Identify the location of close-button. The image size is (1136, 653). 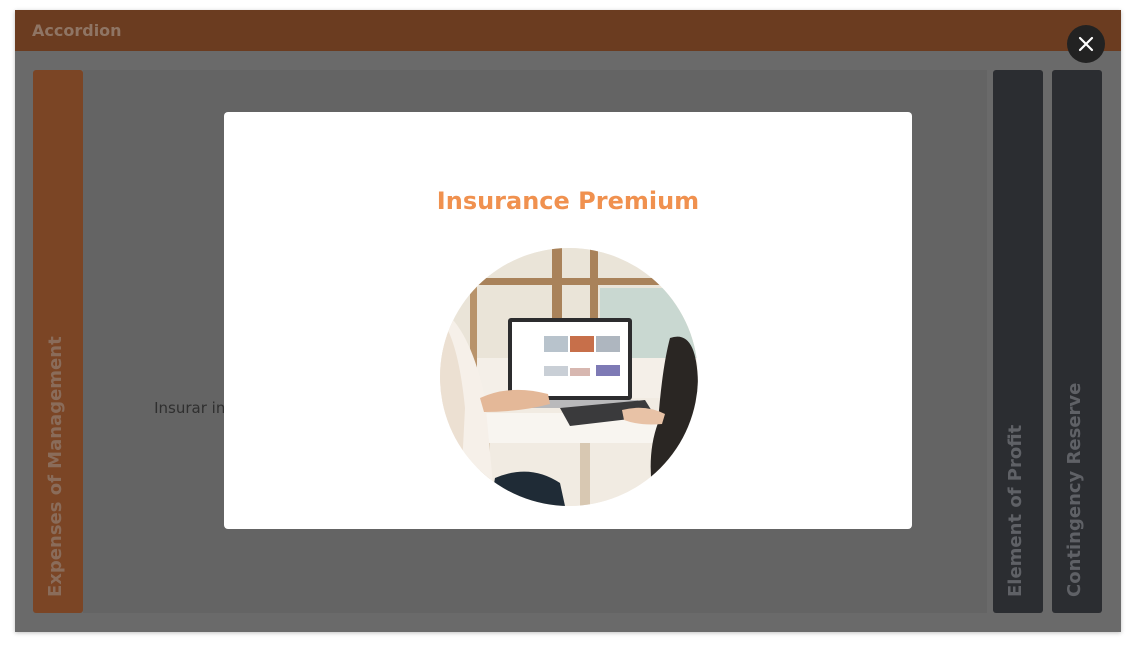
(1086, 44).